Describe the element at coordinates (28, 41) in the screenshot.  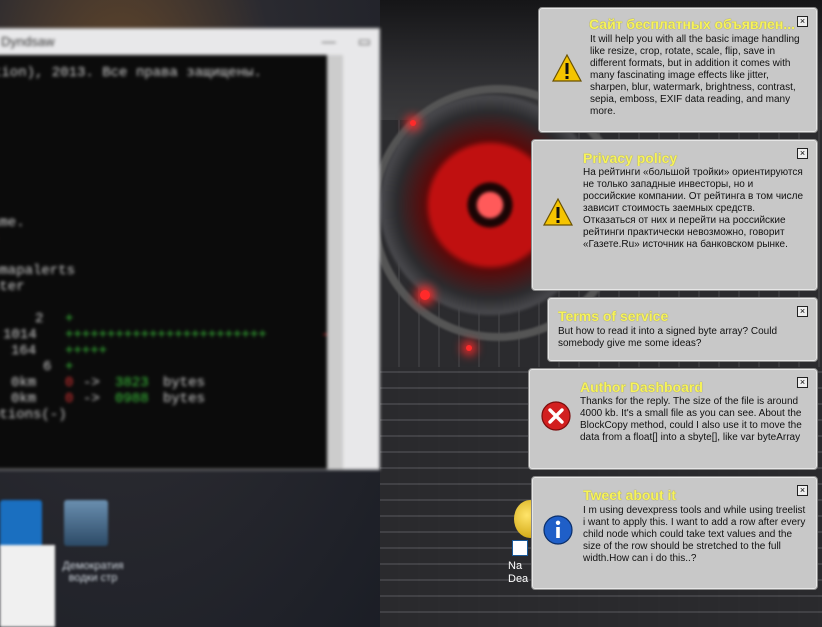
I see `console-title: Dyndsaw` at that location.